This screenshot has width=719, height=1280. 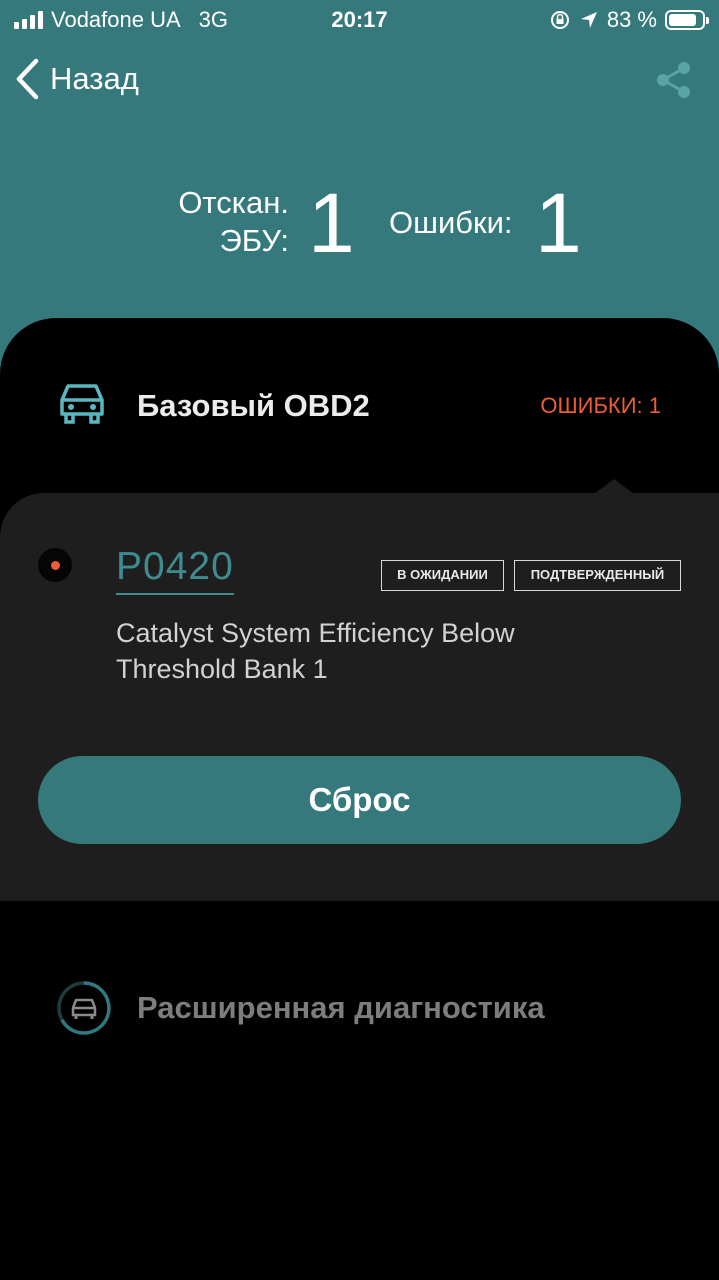 I want to click on tag-pending: В ОЖИДАНИИ, so click(x=442, y=575).